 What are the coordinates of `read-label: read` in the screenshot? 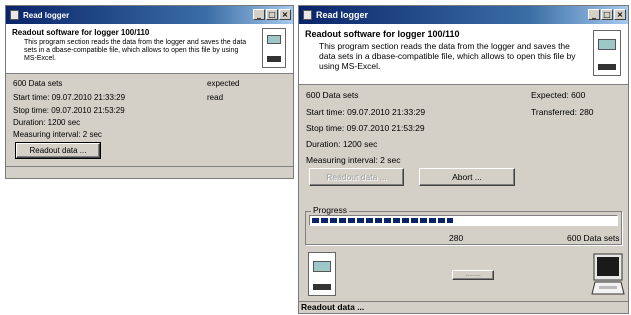 It's located at (215, 97).